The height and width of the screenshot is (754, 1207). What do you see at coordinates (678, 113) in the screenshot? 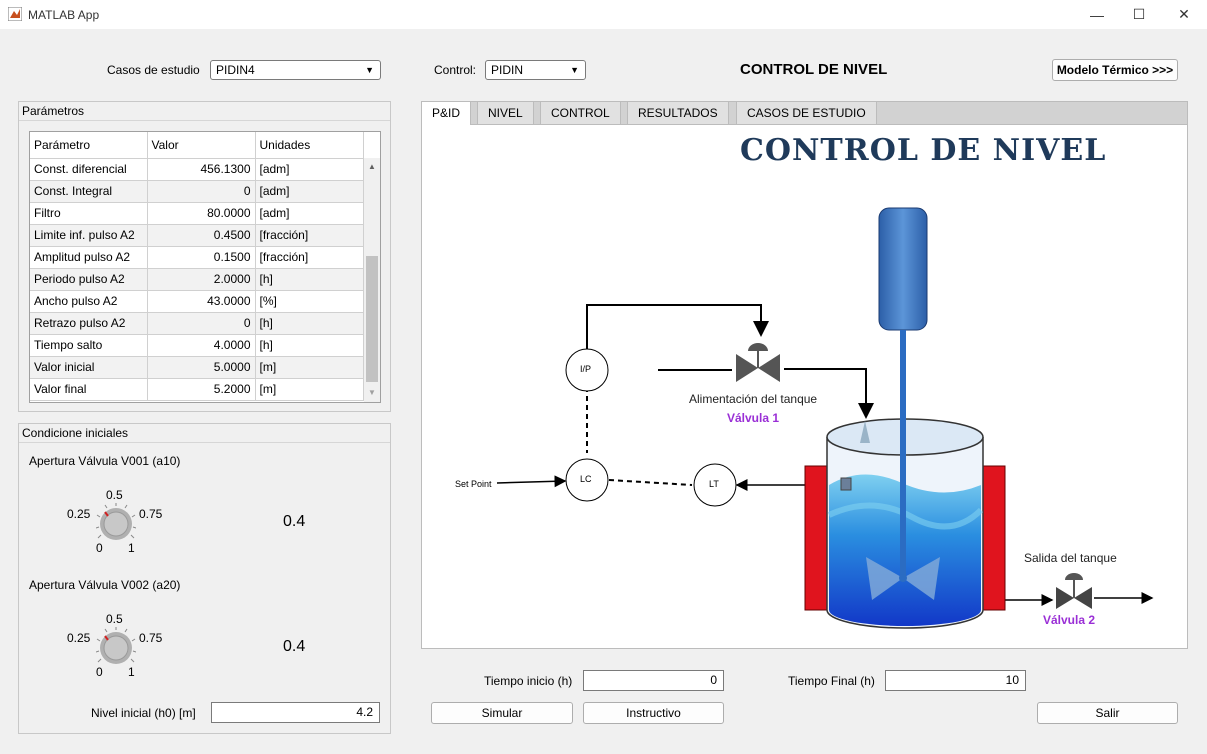
I see `tab-resultados: RESULTADOS` at bounding box center [678, 113].